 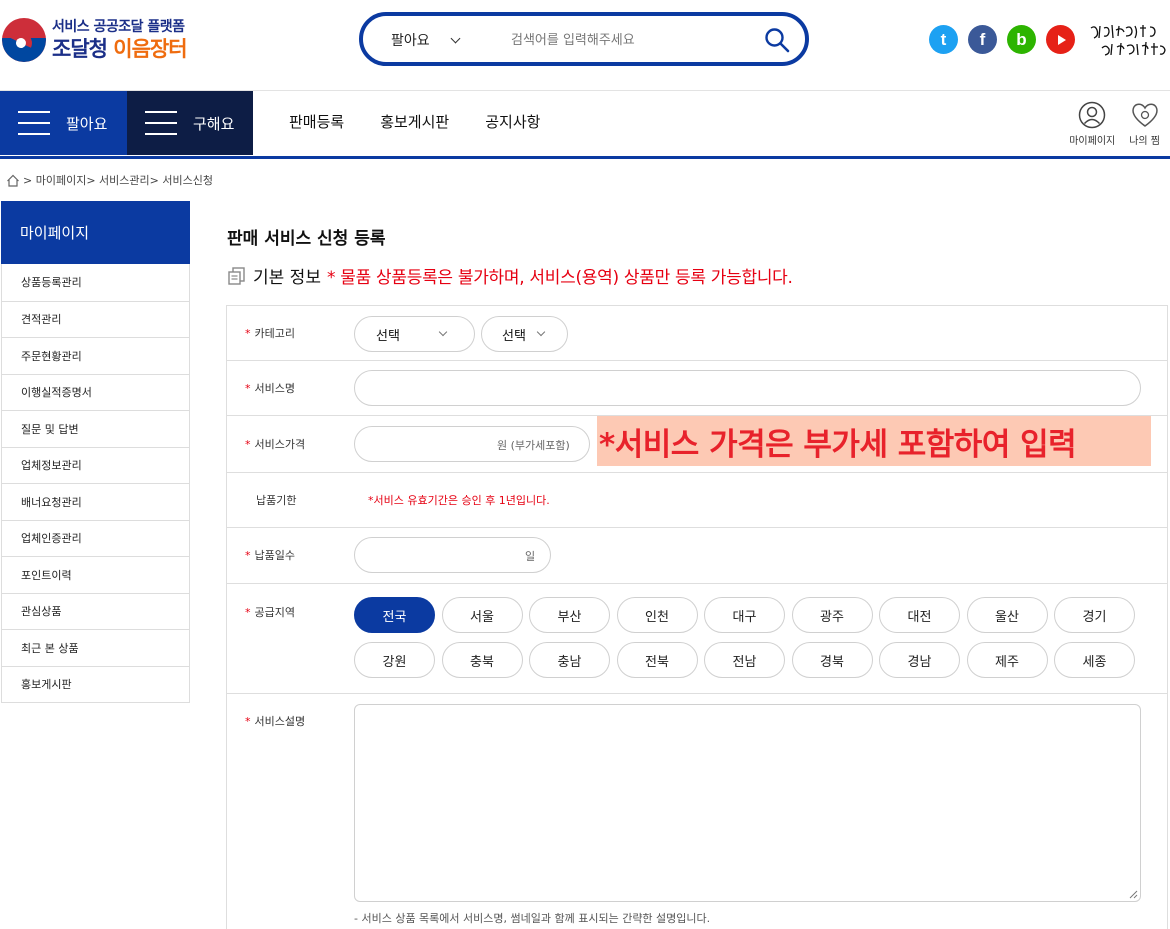 I want to click on nav-menu: 판매등록 홍보게시판 공지사항, so click(x=414, y=121).